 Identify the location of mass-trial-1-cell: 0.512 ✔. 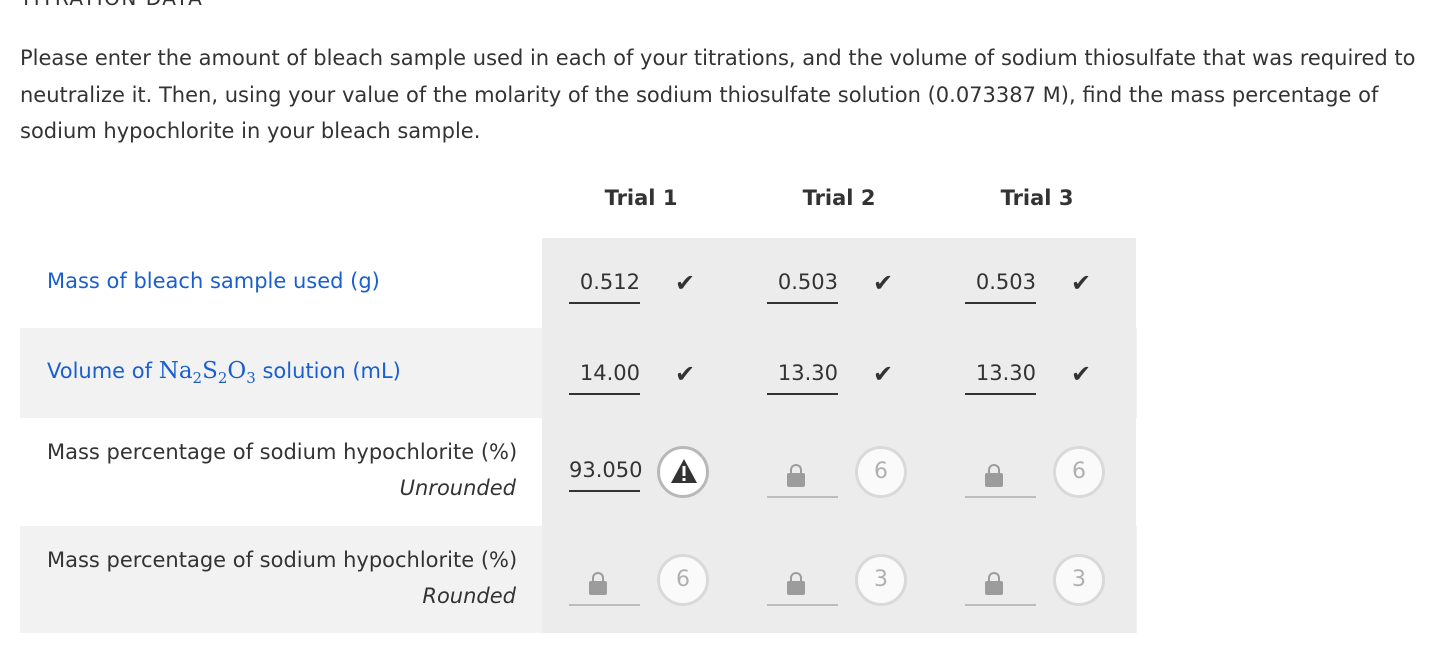
(641, 283).